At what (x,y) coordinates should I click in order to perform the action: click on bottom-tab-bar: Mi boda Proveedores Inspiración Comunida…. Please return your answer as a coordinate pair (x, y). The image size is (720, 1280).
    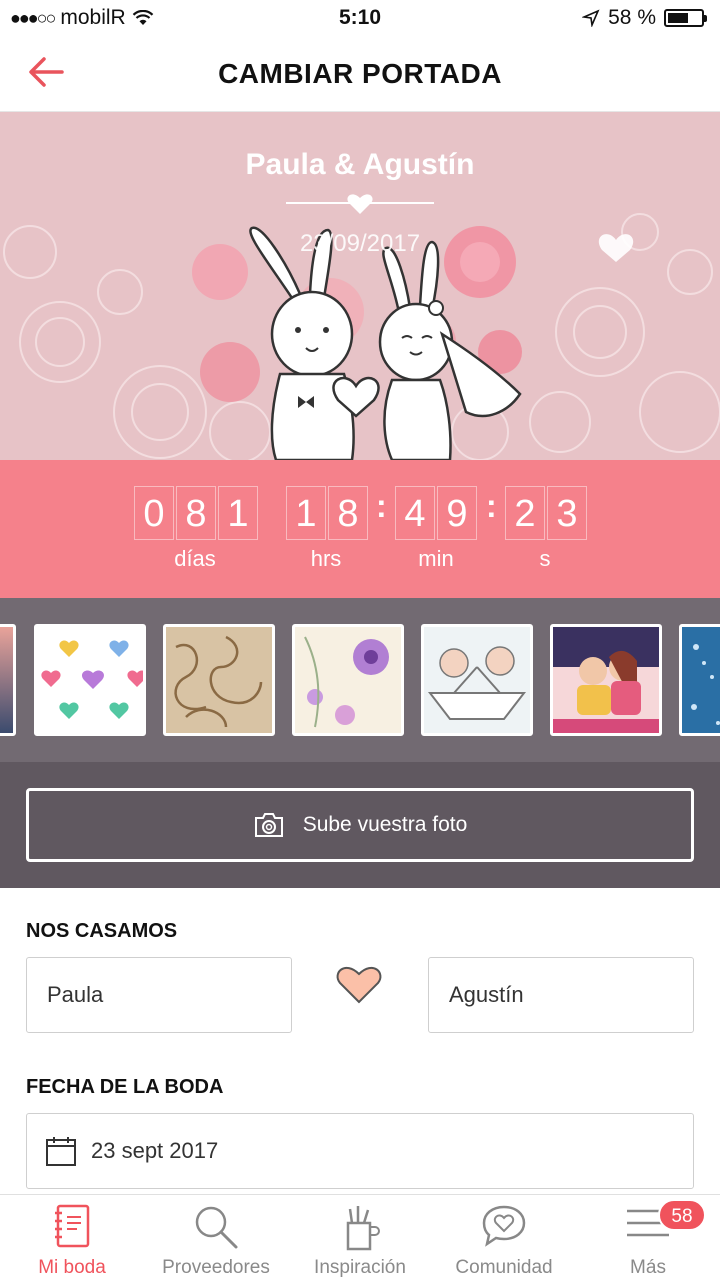
    Looking at the image, I should click on (360, 1237).